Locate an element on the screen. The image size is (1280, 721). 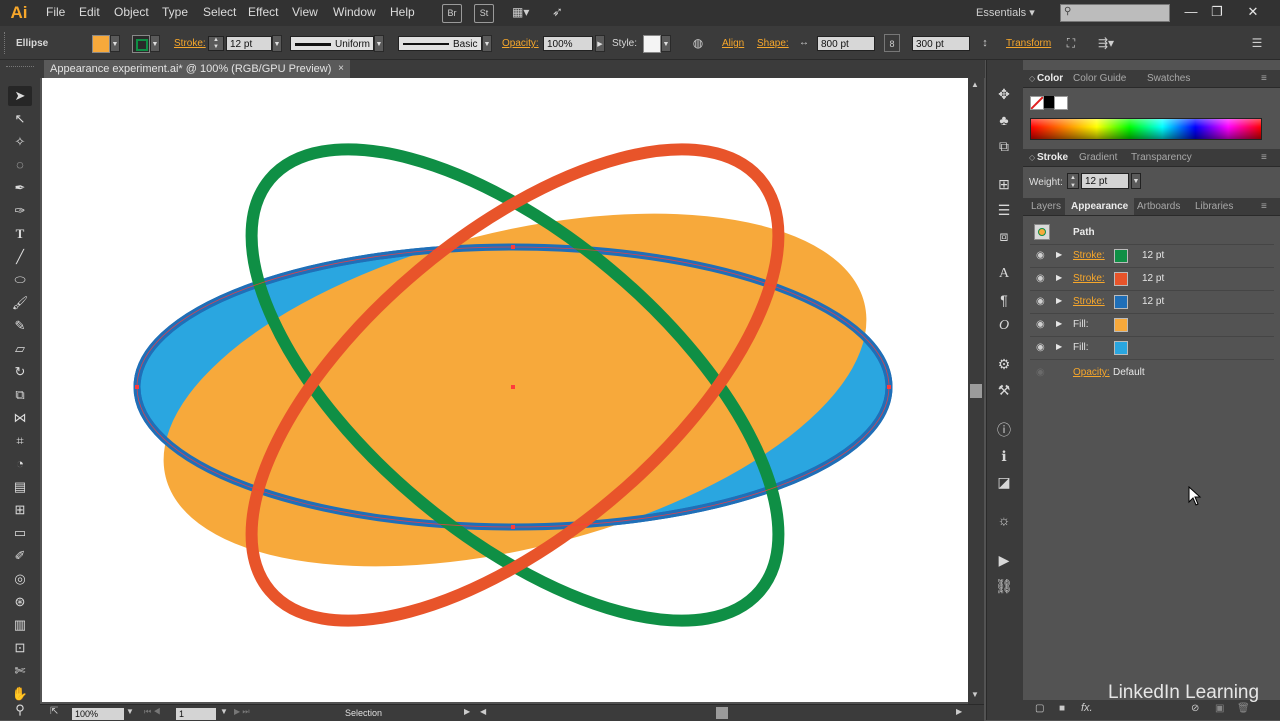
transform-label: Transform is located at coordinates (1028, 43).